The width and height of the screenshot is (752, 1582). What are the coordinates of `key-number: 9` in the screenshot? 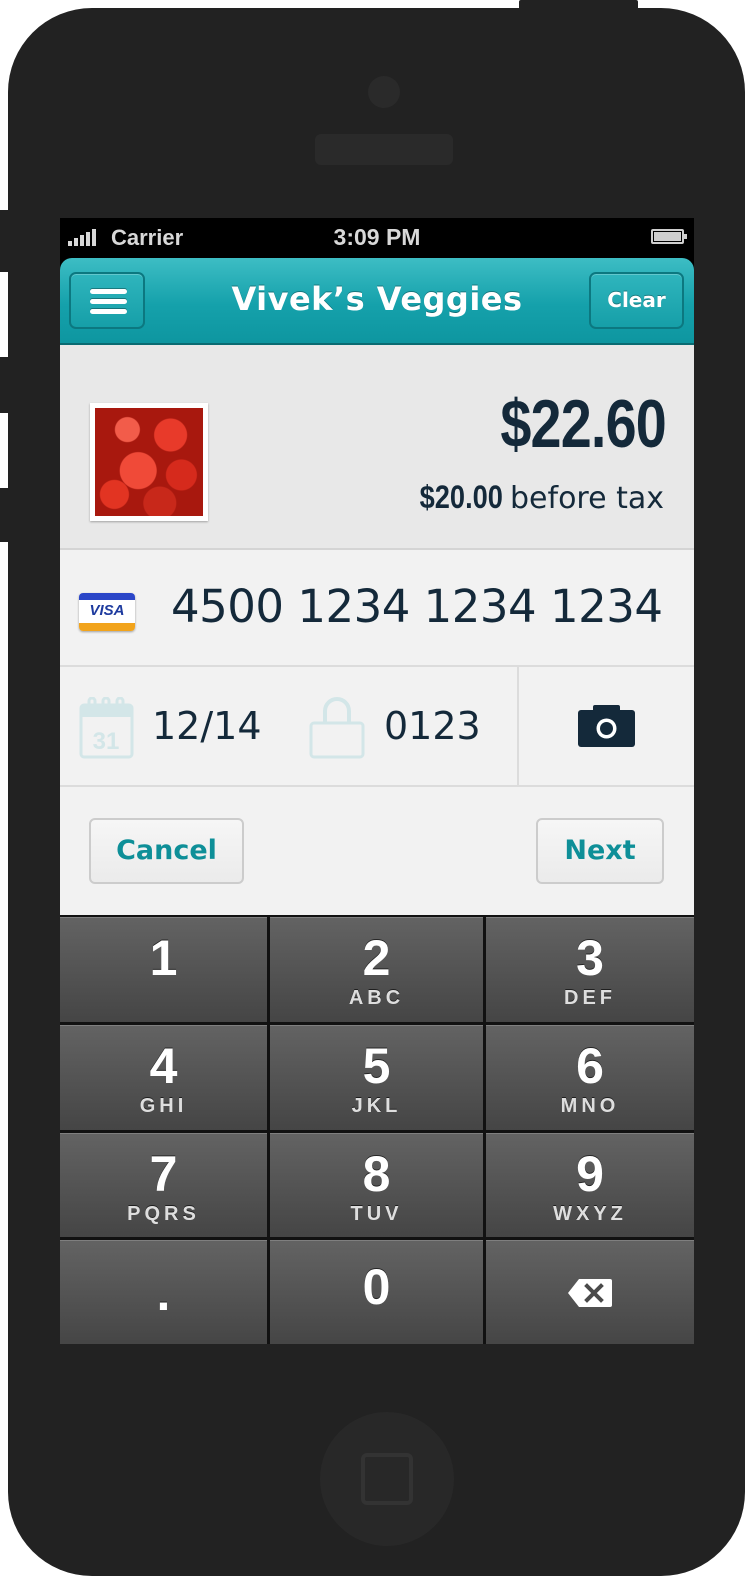 It's located at (590, 1174).